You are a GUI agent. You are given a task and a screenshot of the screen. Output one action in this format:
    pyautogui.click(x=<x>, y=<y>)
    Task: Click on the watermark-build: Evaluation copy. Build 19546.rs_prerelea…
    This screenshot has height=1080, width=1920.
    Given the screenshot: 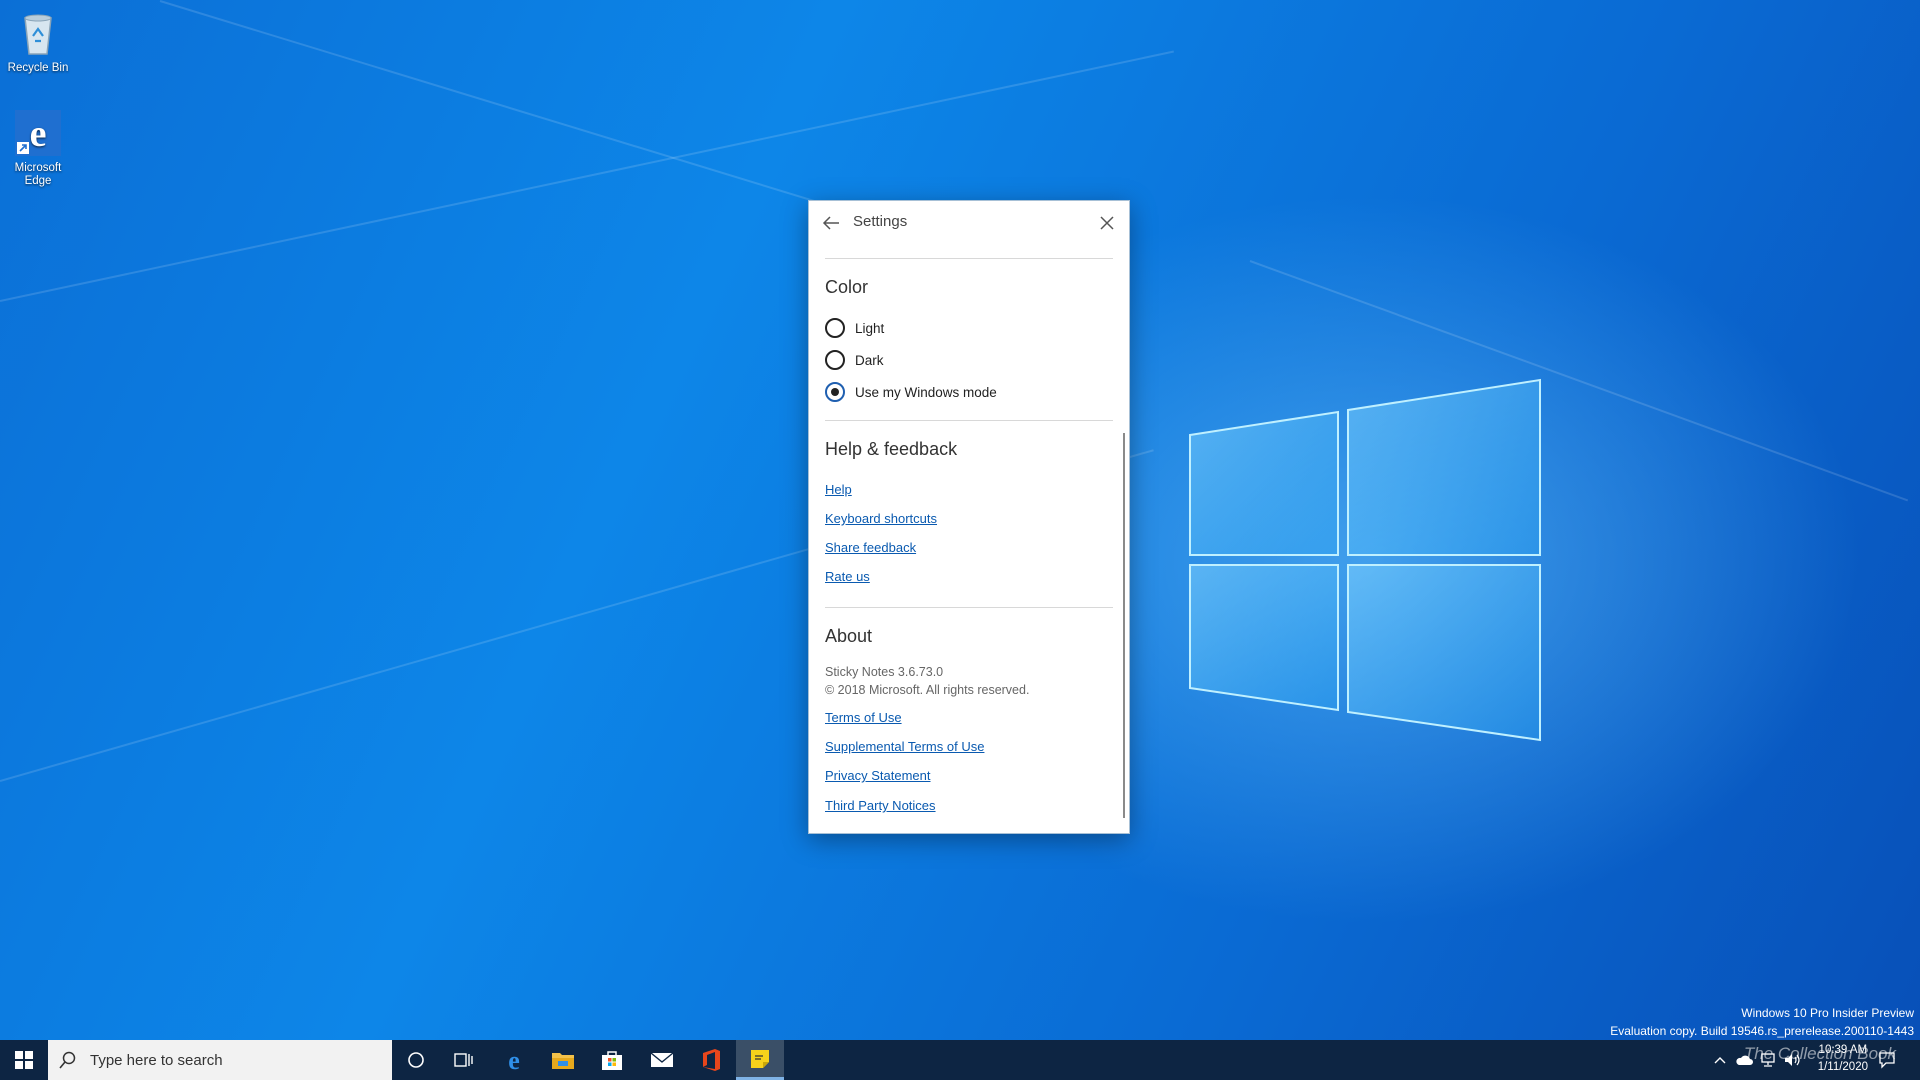 What is the action you would take?
    pyautogui.click(x=1762, y=1031)
    